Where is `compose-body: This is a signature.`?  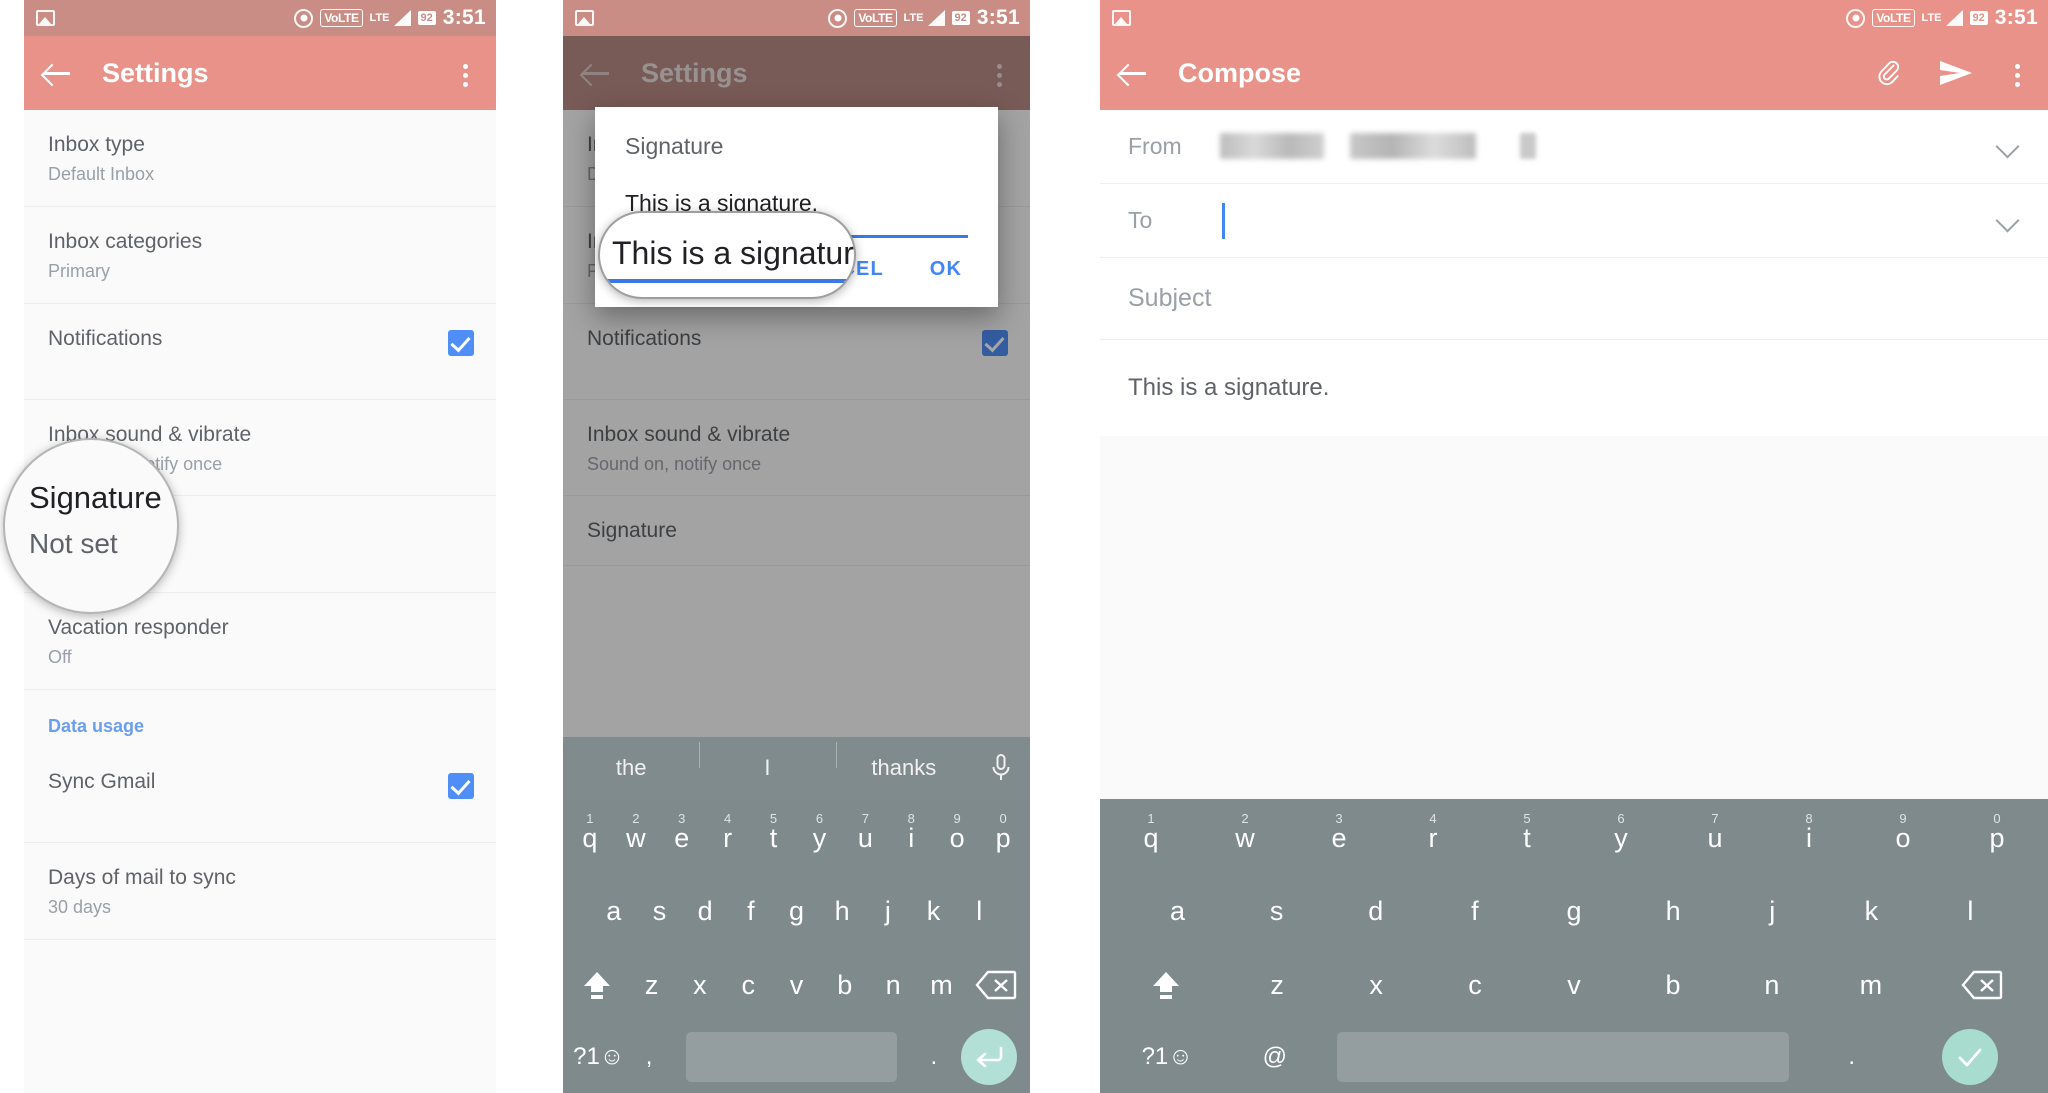
compose-body: This is a signature. is located at coordinates (1574, 388).